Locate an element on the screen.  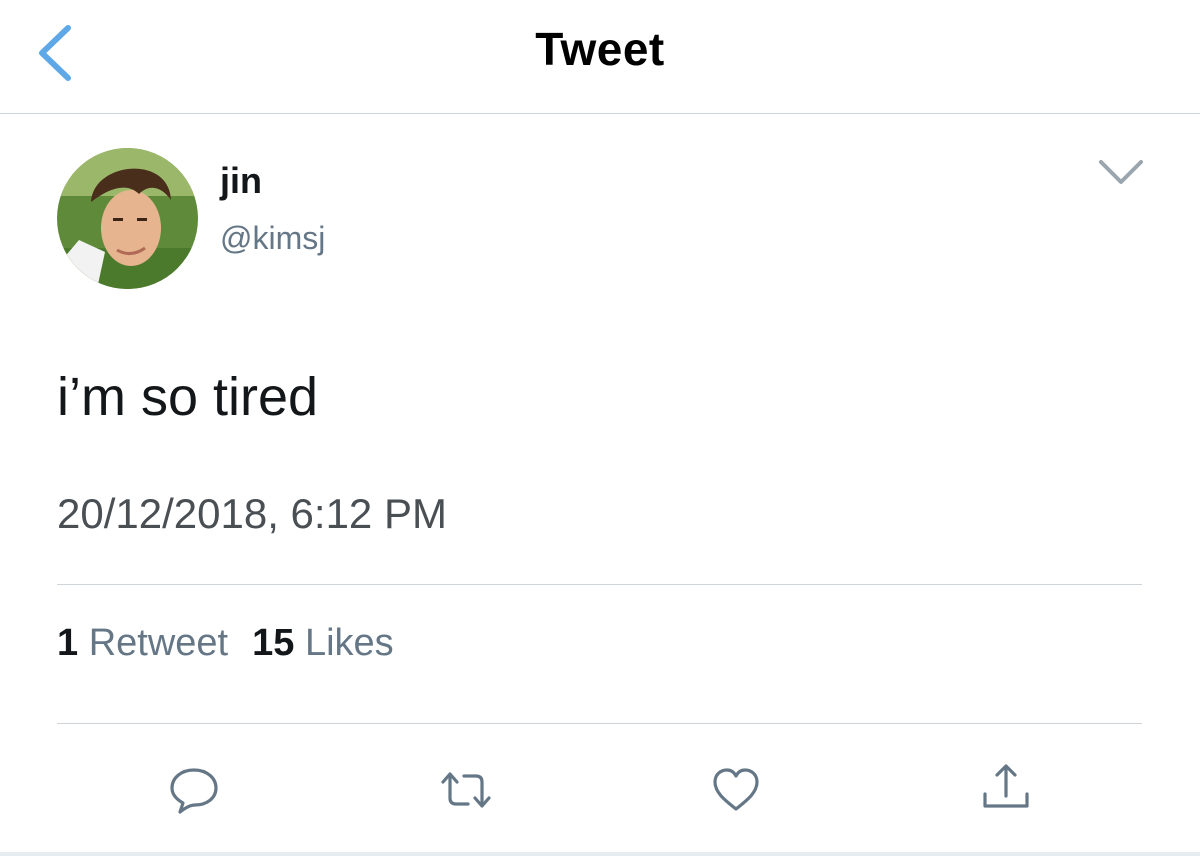
likes-stat: 15 Likes is located at coordinates (323, 643).